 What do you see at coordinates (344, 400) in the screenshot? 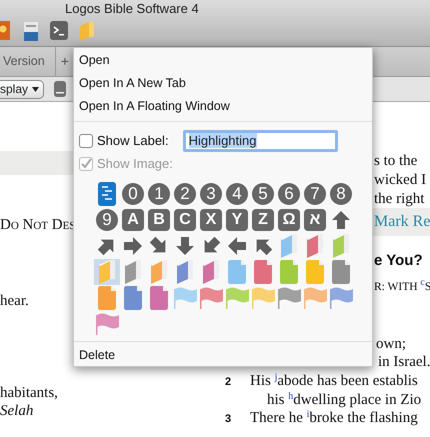
I see `text-line: his $^{h}$dwelling place in Zio` at bounding box center [344, 400].